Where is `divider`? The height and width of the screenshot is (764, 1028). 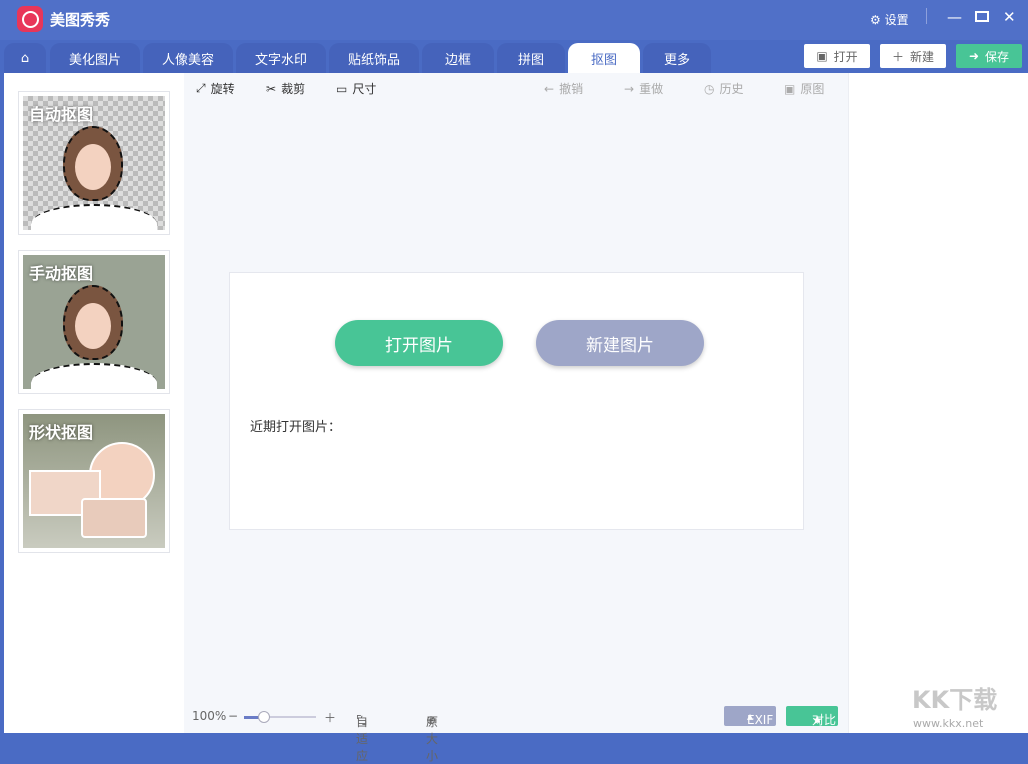 divider is located at coordinates (926, 16).